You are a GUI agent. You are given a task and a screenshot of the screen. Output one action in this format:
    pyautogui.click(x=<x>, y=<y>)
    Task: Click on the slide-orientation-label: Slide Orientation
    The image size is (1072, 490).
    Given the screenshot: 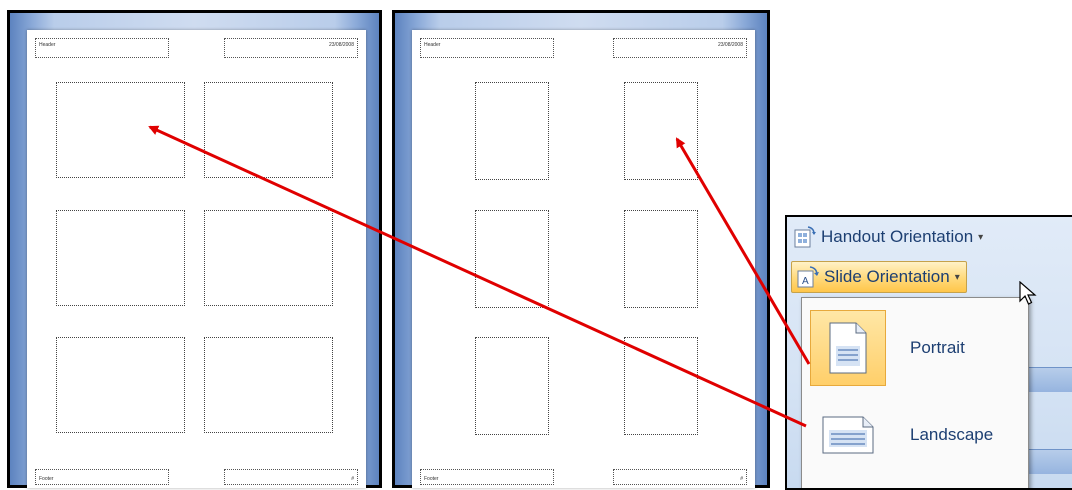 What is the action you would take?
    pyautogui.click(x=887, y=276)
    